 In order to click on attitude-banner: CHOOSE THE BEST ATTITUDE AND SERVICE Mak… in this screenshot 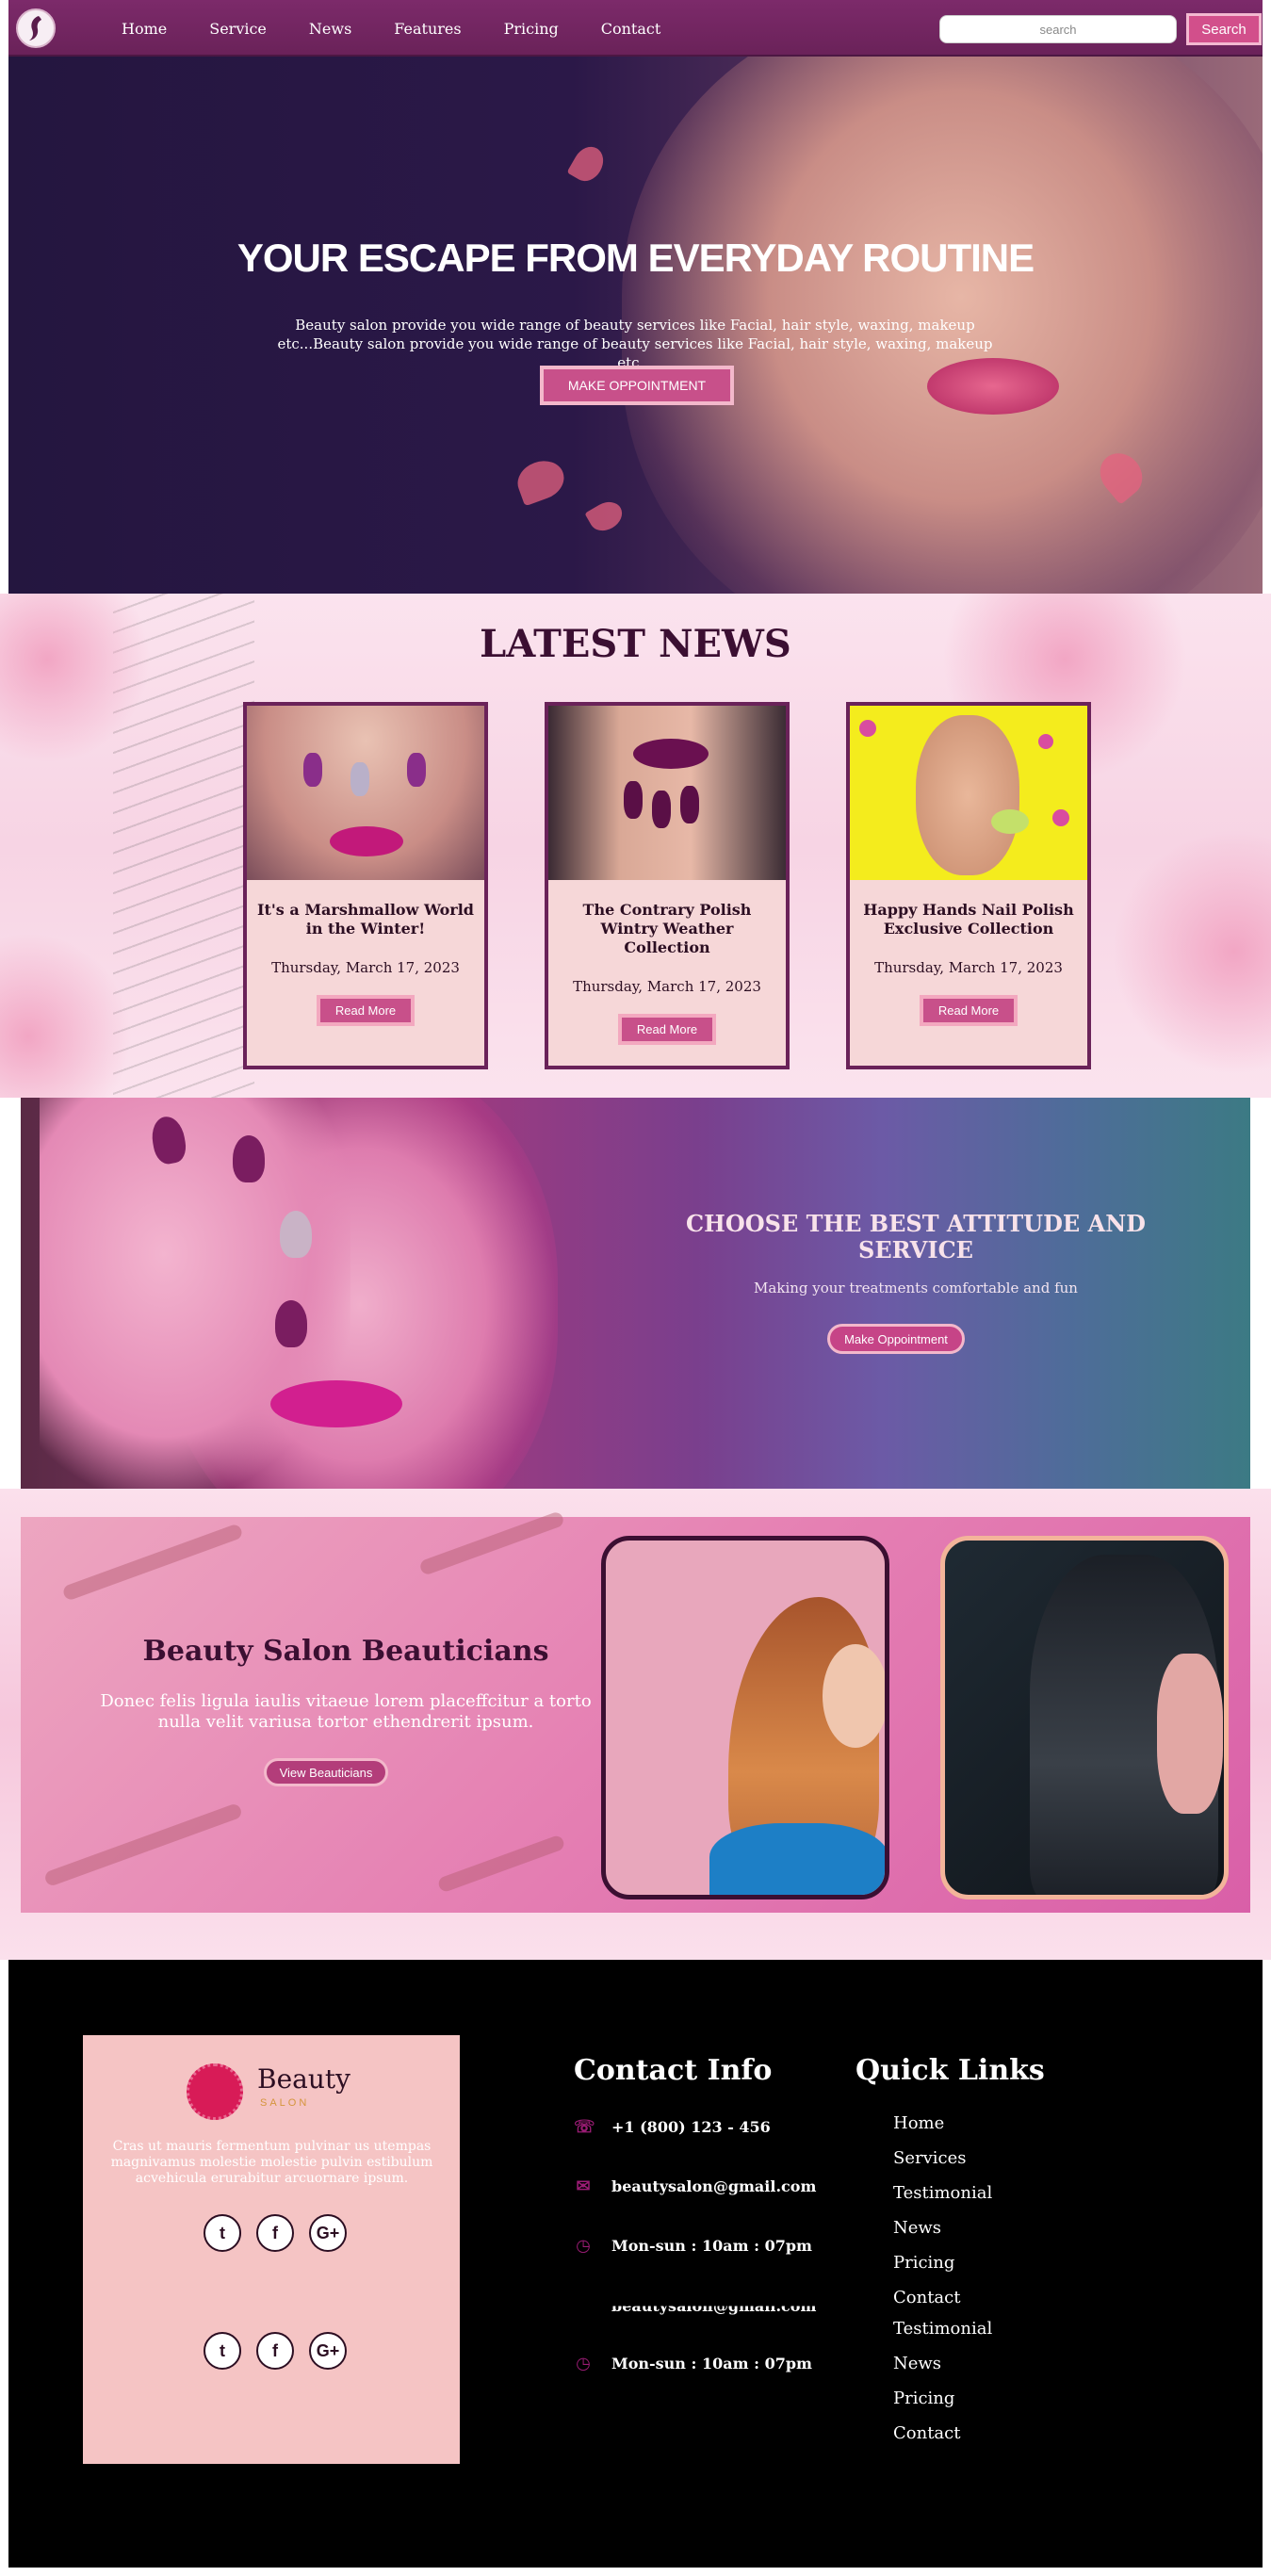, I will do `click(635, 1293)`.